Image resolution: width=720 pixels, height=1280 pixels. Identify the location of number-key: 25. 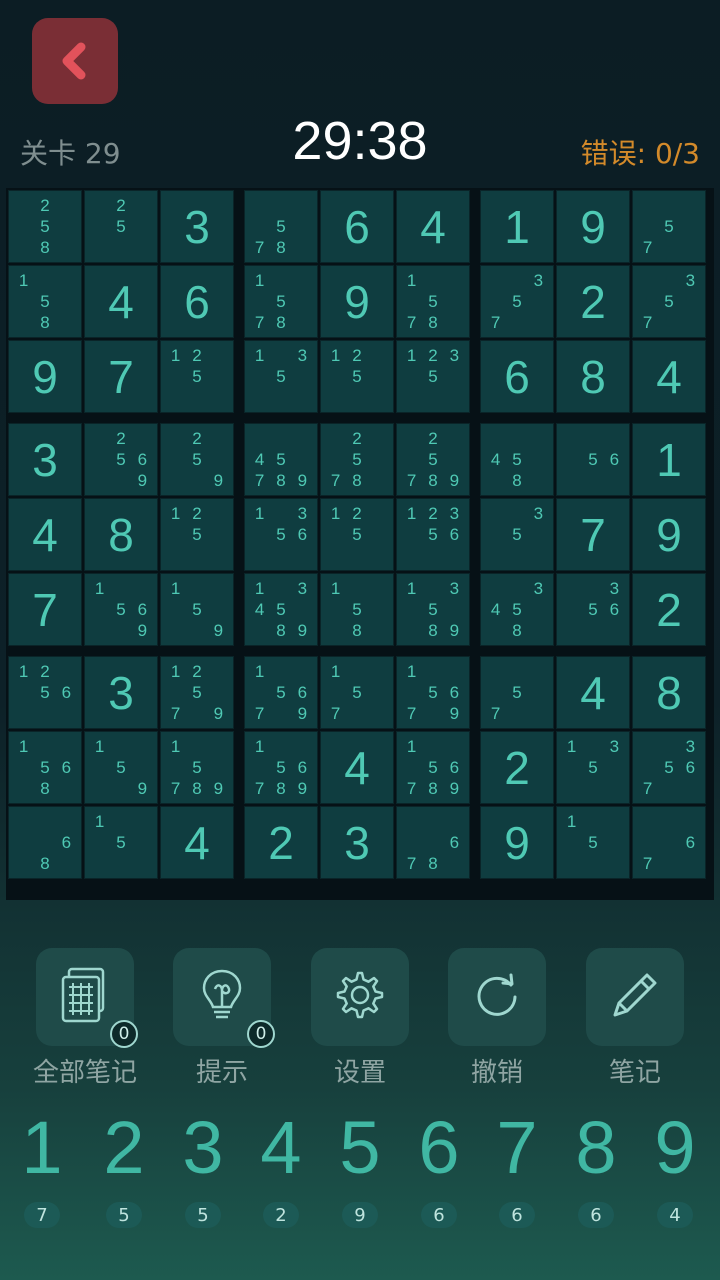
(124, 1166).